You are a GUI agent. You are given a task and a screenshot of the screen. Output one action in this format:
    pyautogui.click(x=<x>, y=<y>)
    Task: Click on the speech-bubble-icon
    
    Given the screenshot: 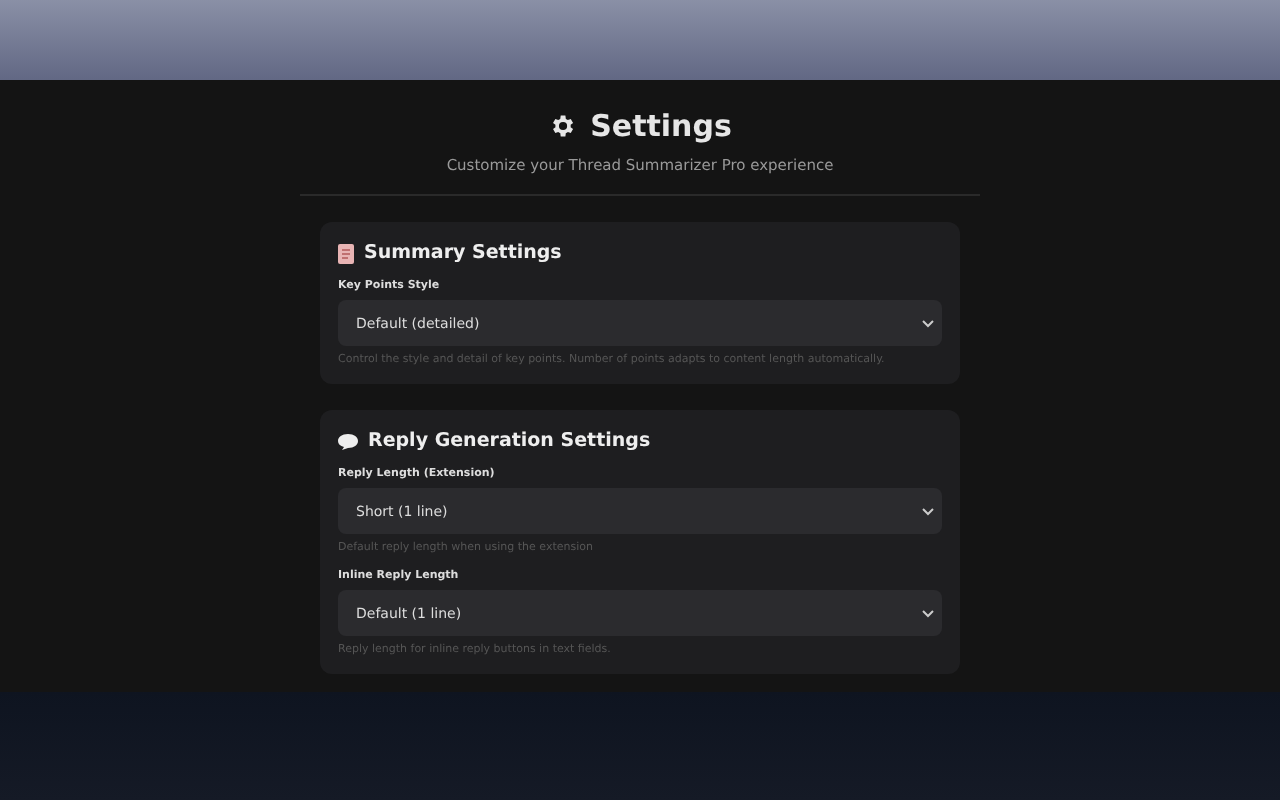 What is the action you would take?
    pyautogui.click(x=348, y=441)
    